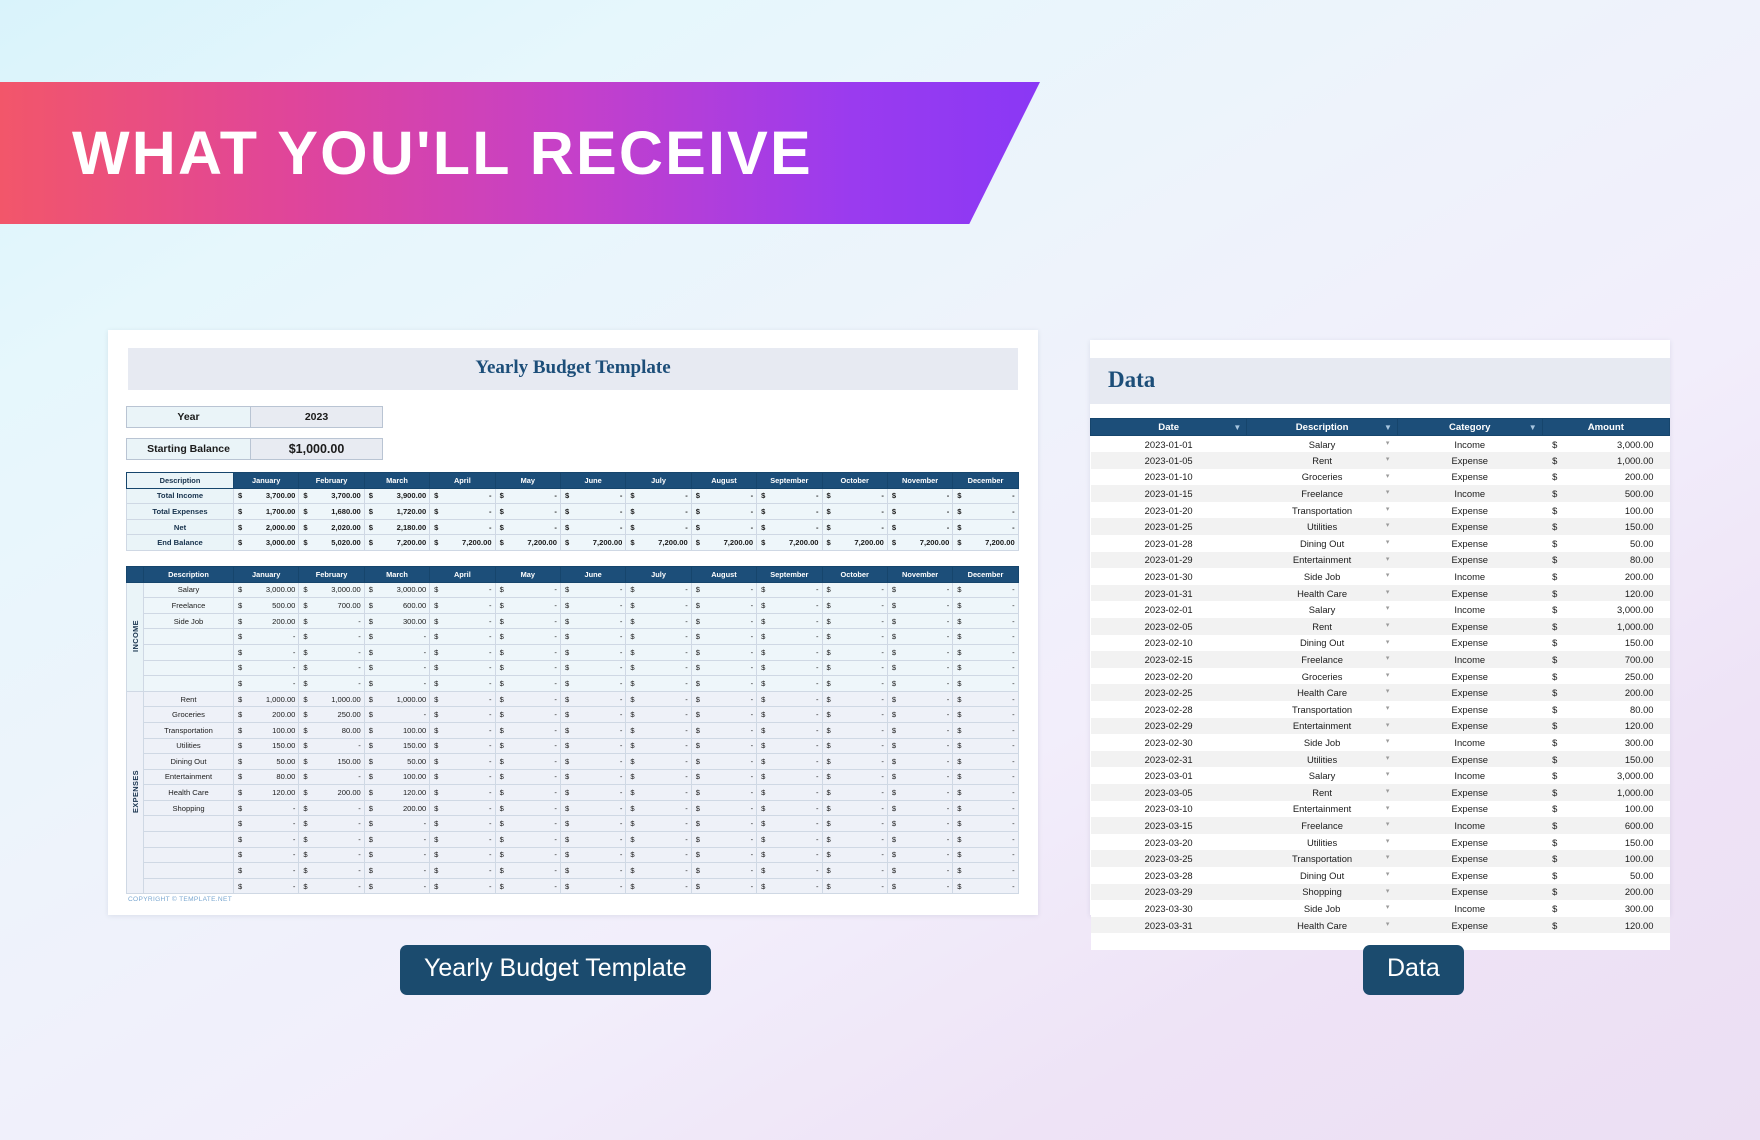 This screenshot has height=1140, width=1760. What do you see at coordinates (397, 761) in the screenshot?
I see `amount-cell: $50.00` at bounding box center [397, 761].